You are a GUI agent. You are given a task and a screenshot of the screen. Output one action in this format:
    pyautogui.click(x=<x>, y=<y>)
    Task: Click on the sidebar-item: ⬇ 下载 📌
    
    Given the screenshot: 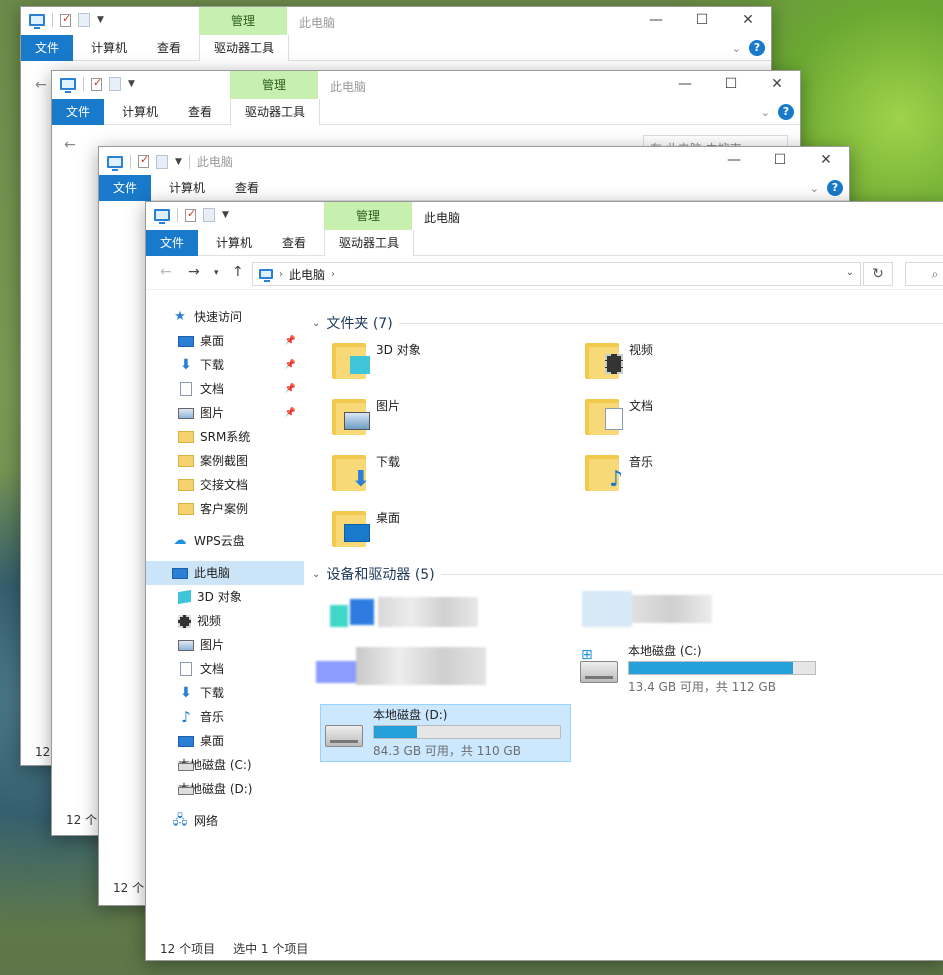 What is the action you would take?
    pyautogui.click(x=225, y=365)
    